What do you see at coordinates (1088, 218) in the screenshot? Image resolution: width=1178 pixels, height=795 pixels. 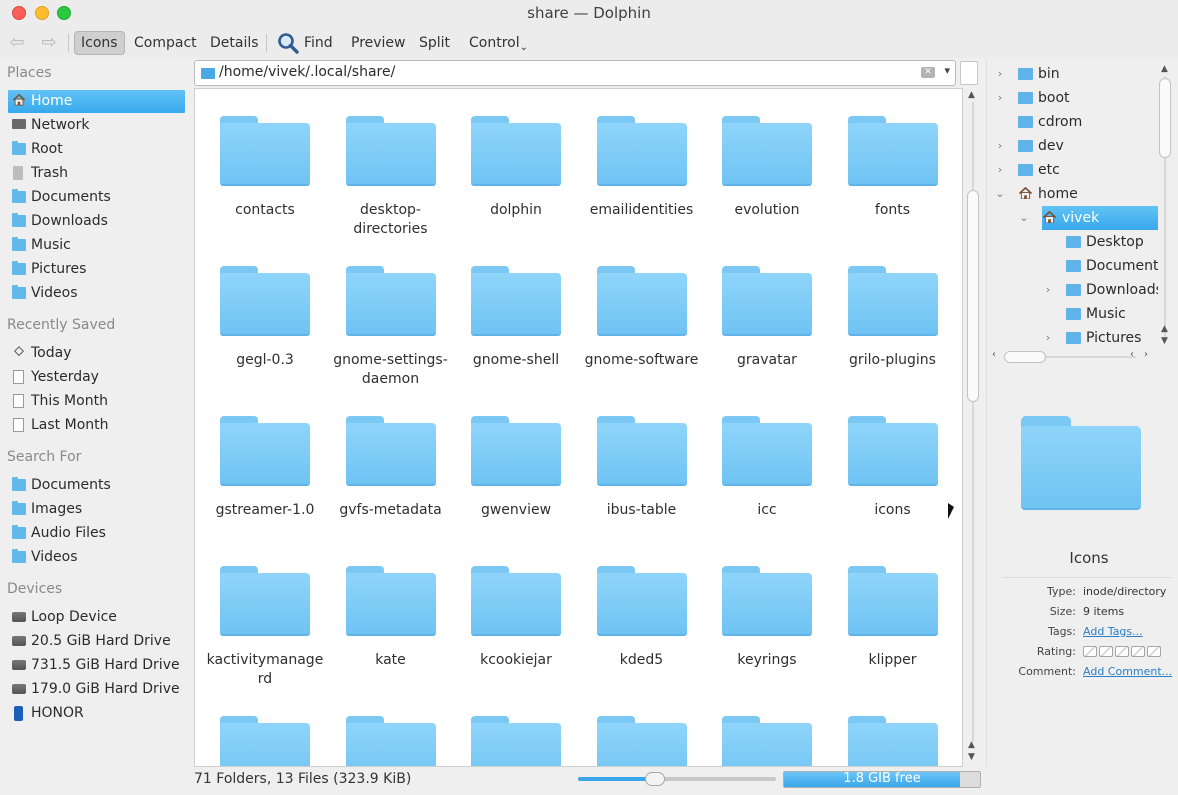 I see `tree-item-vivek: ⌄ vivek` at bounding box center [1088, 218].